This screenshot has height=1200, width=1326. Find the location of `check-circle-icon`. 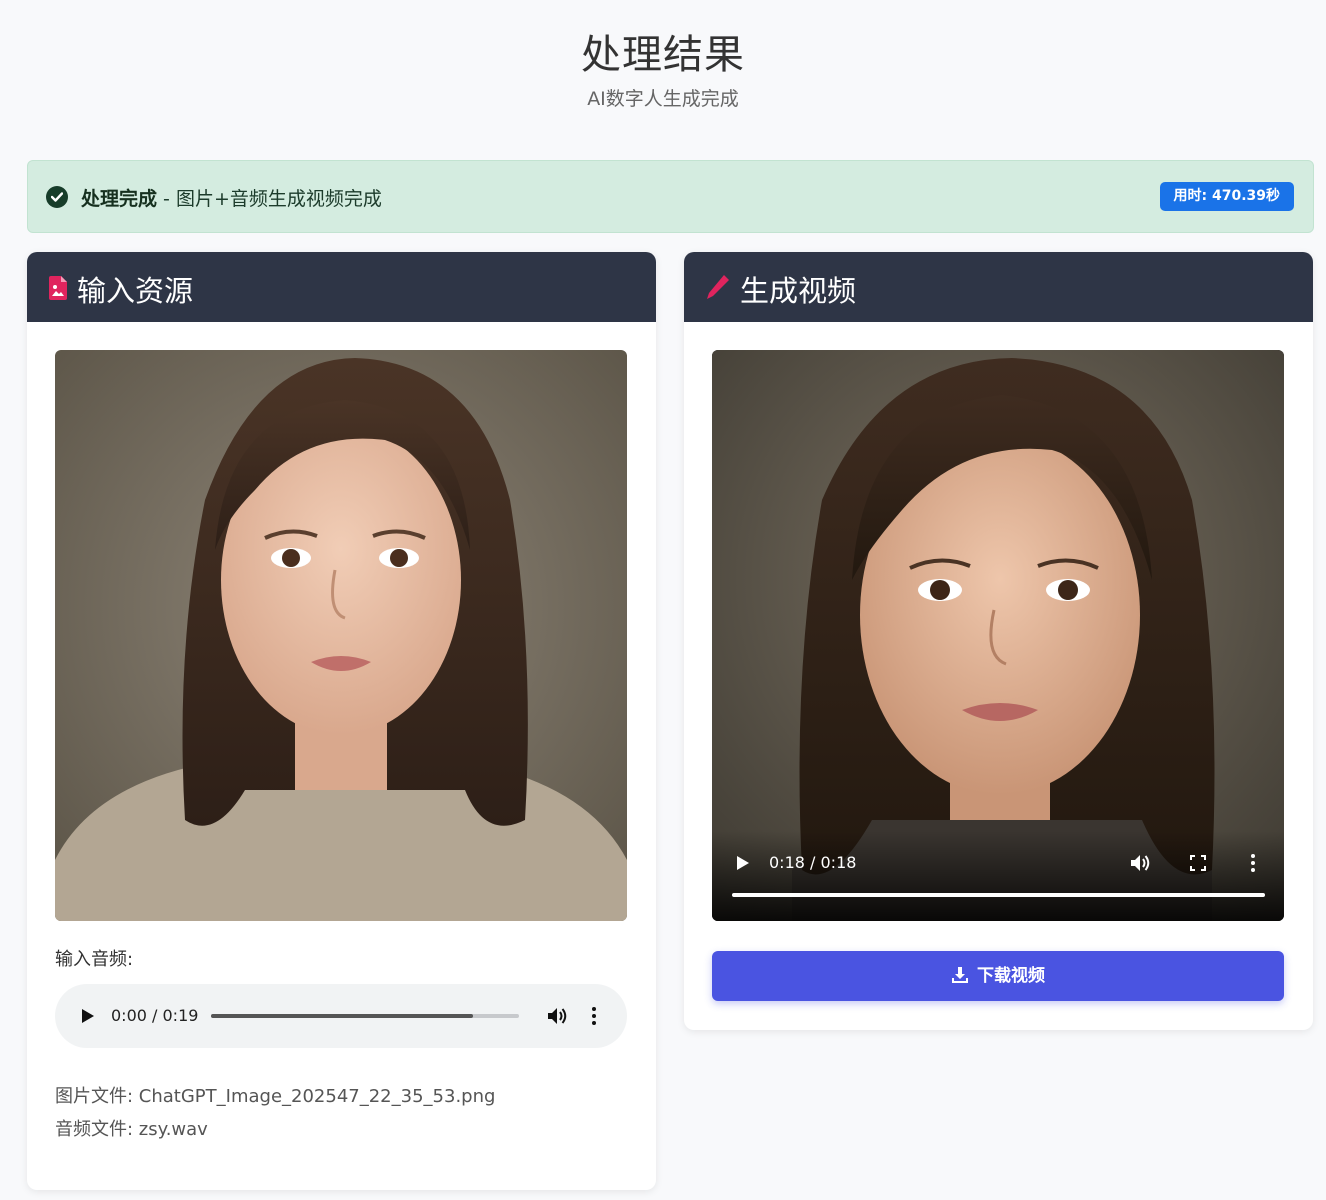

check-circle-icon is located at coordinates (57, 197).